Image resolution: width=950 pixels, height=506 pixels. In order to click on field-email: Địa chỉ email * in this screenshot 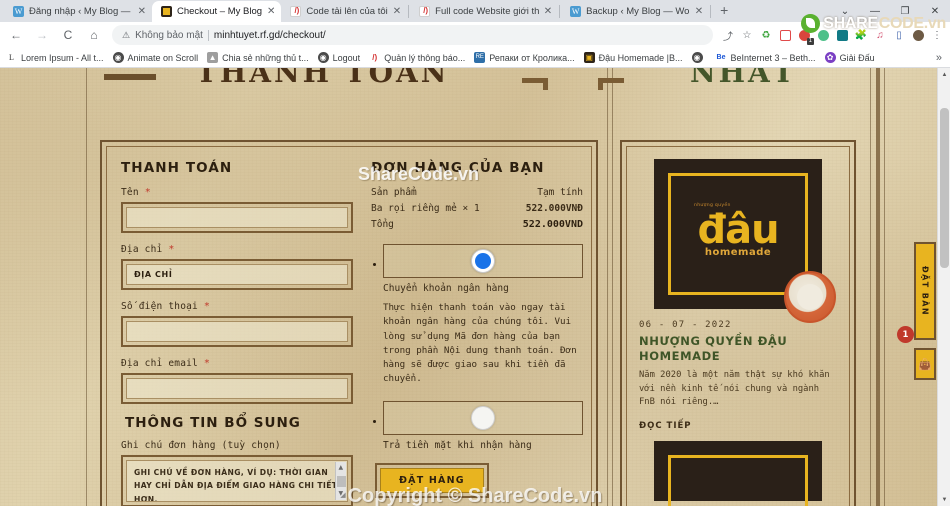, I will do `click(237, 381)`.